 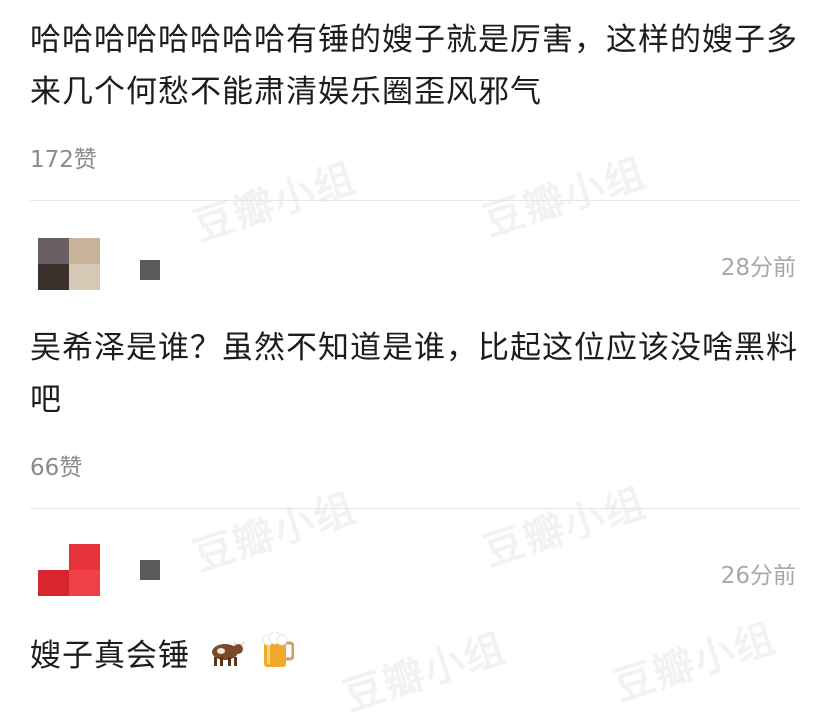 I want to click on beer-mug-icon, so click(x=277, y=658).